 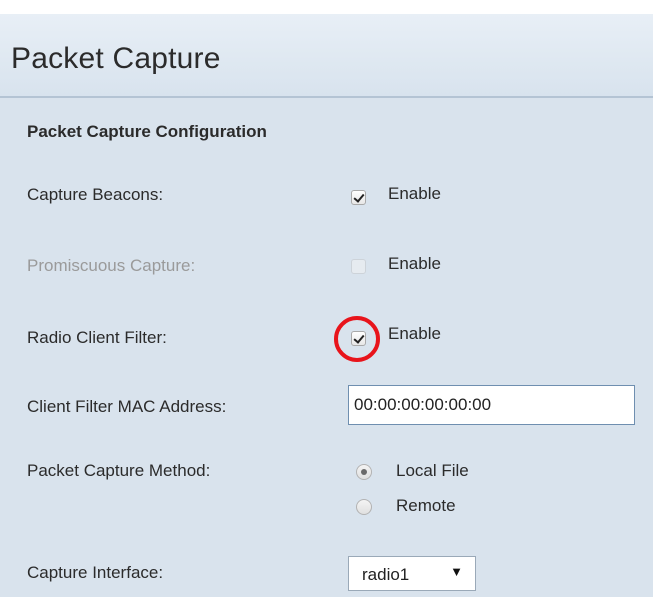 What do you see at coordinates (412, 573) in the screenshot?
I see `capture-interface-select: radio1 ▼` at bounding box center [412, 573].